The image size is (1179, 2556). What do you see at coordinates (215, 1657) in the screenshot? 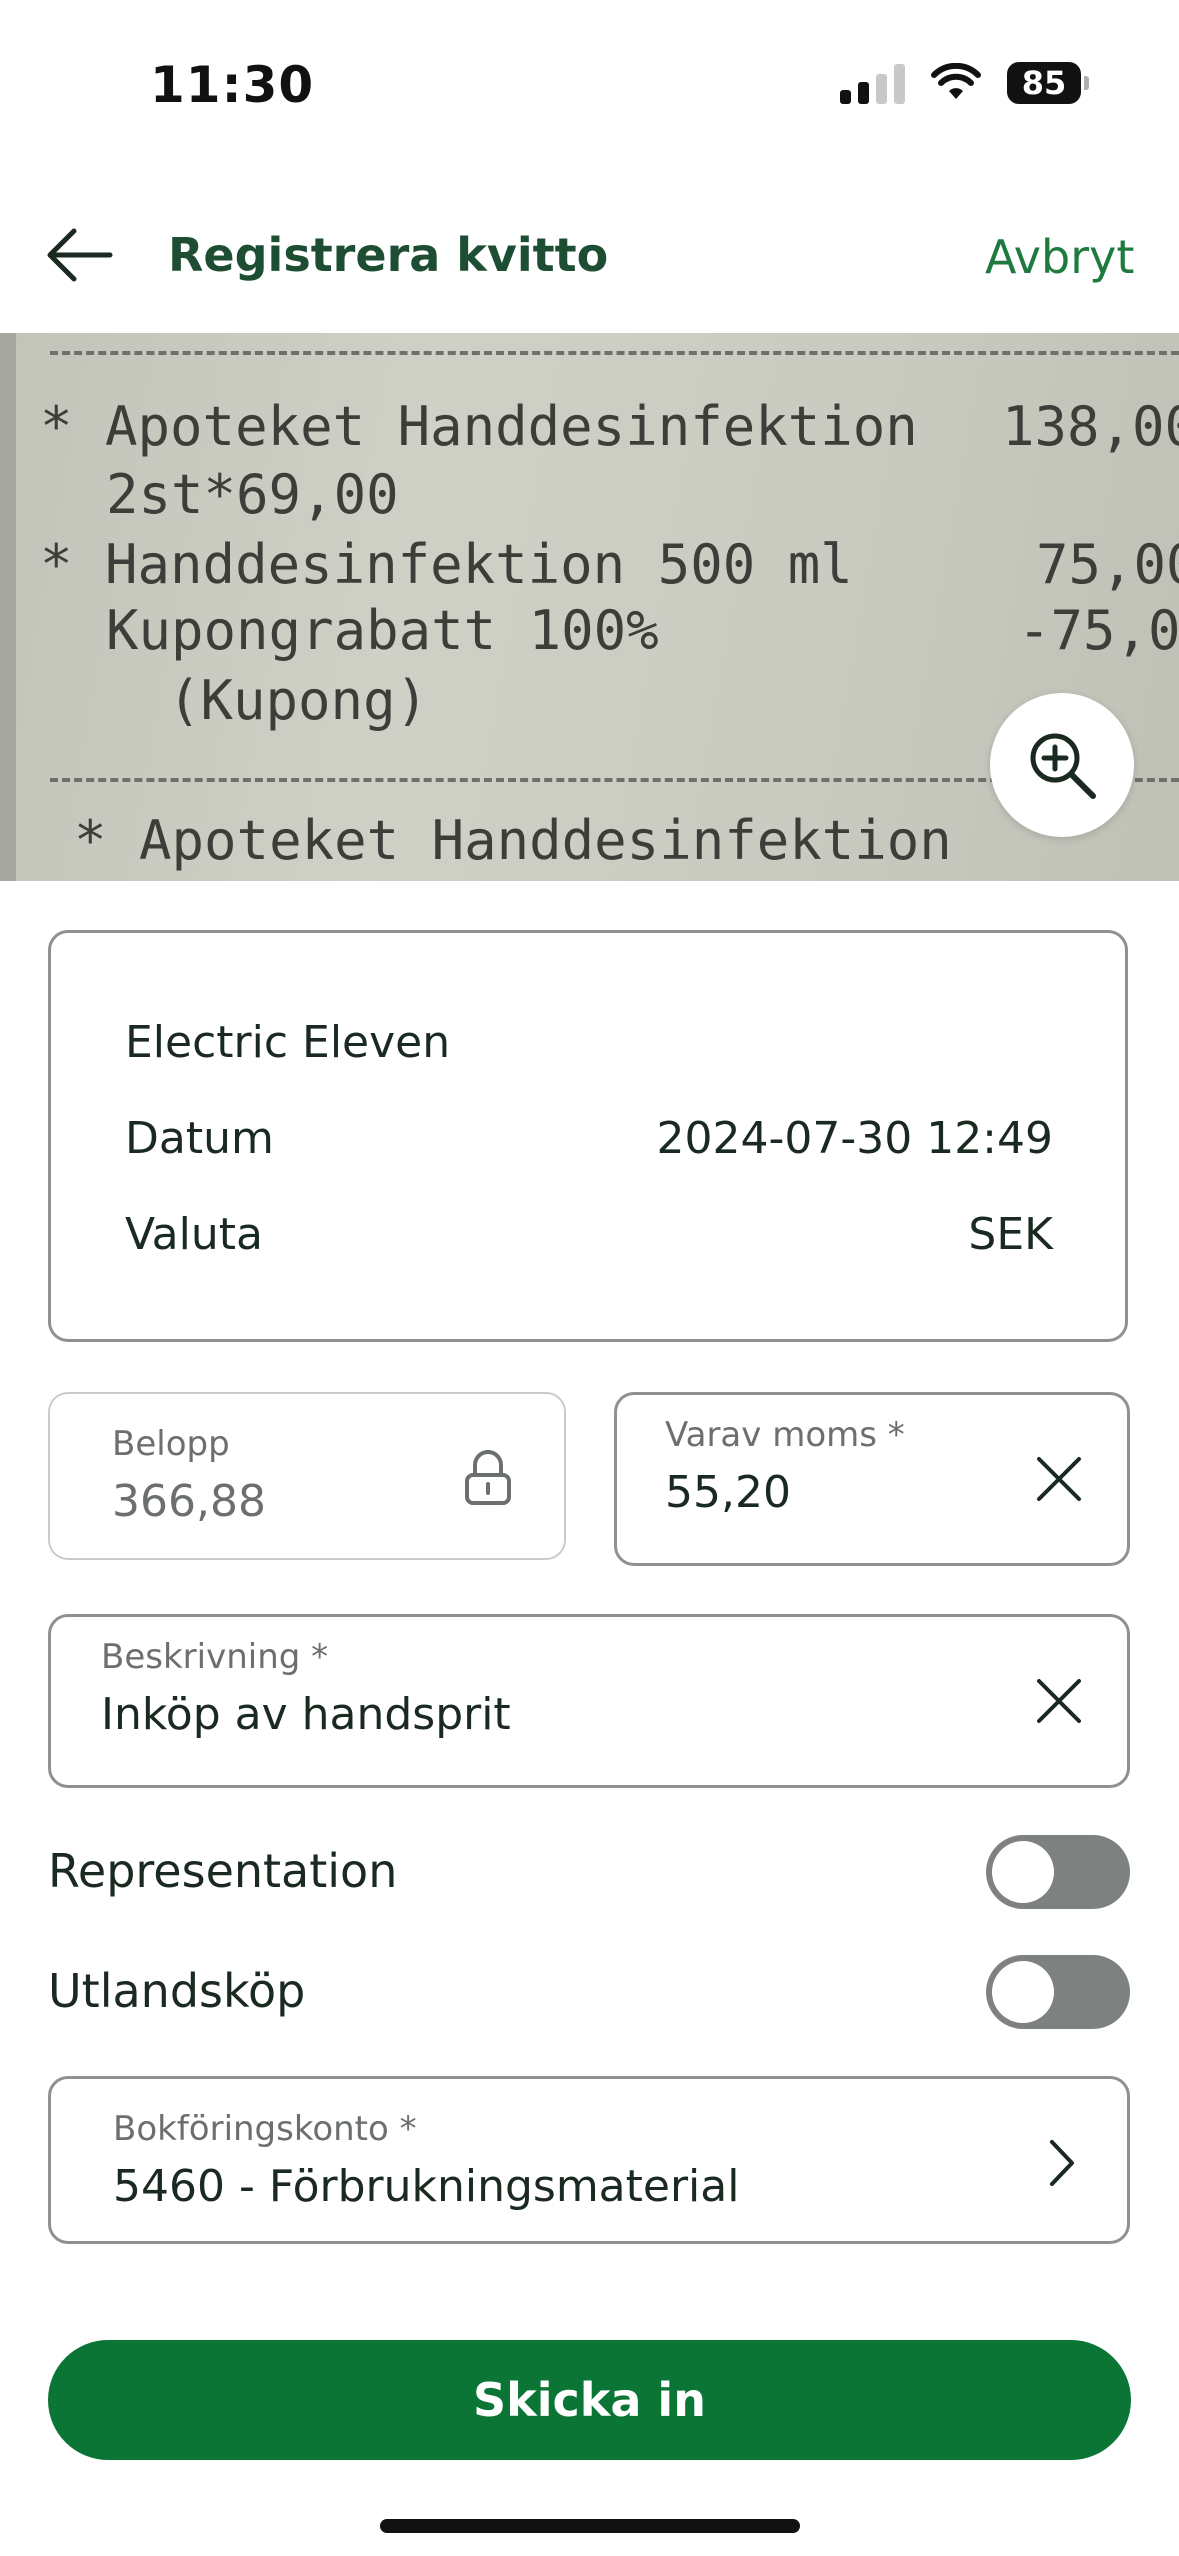
I see `description-label: Beskrivning *` at bounding box center [215, 1657].